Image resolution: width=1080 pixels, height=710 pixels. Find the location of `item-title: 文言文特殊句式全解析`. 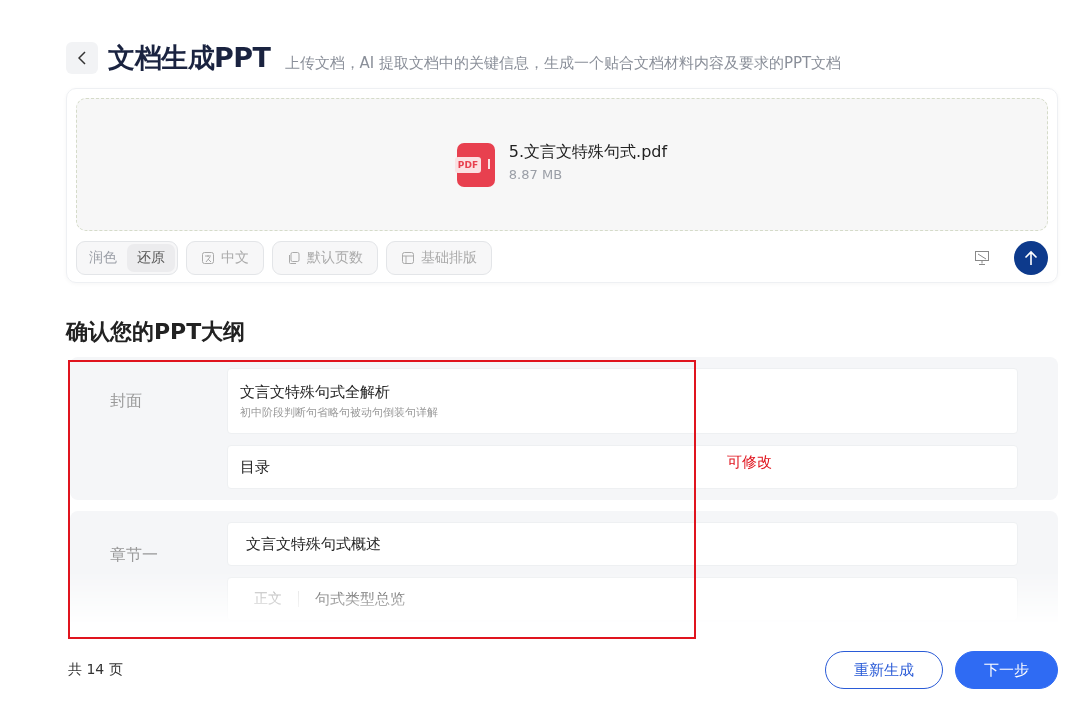

item-title: 文言文特殊句式全解析 is located at coordinates (315, 392).